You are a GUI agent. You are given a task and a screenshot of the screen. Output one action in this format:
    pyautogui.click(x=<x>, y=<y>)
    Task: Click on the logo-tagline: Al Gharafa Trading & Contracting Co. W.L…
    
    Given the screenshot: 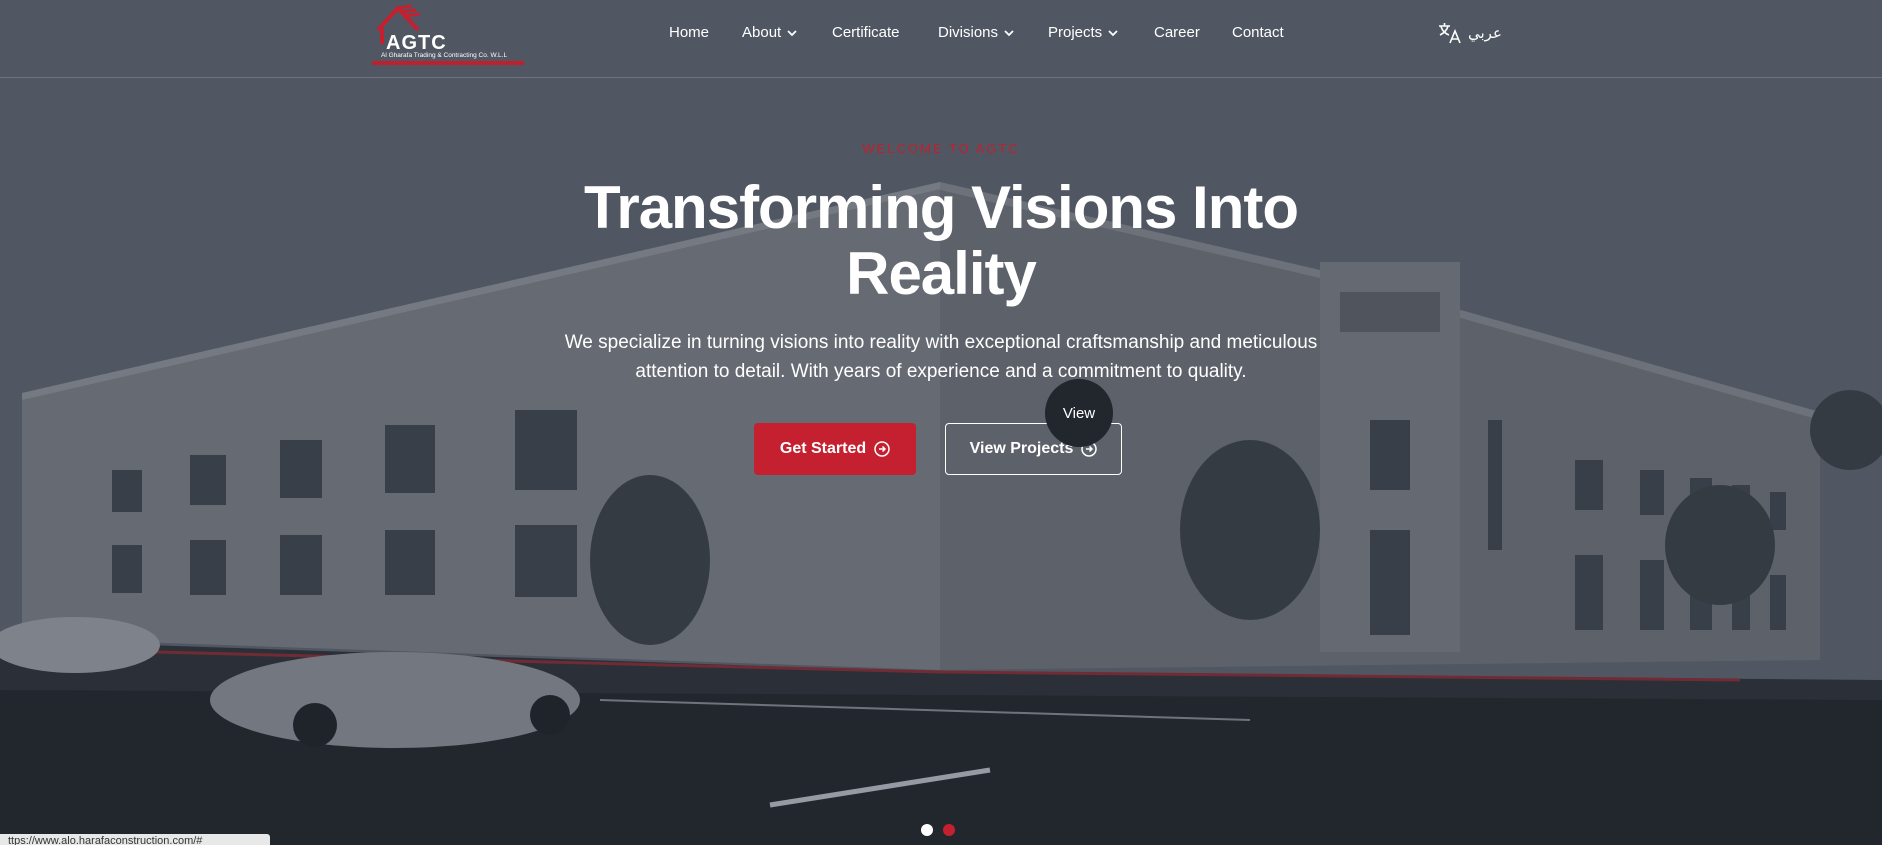 What is the action you would take?
    pyautogui.click(x=444, y=55)
    